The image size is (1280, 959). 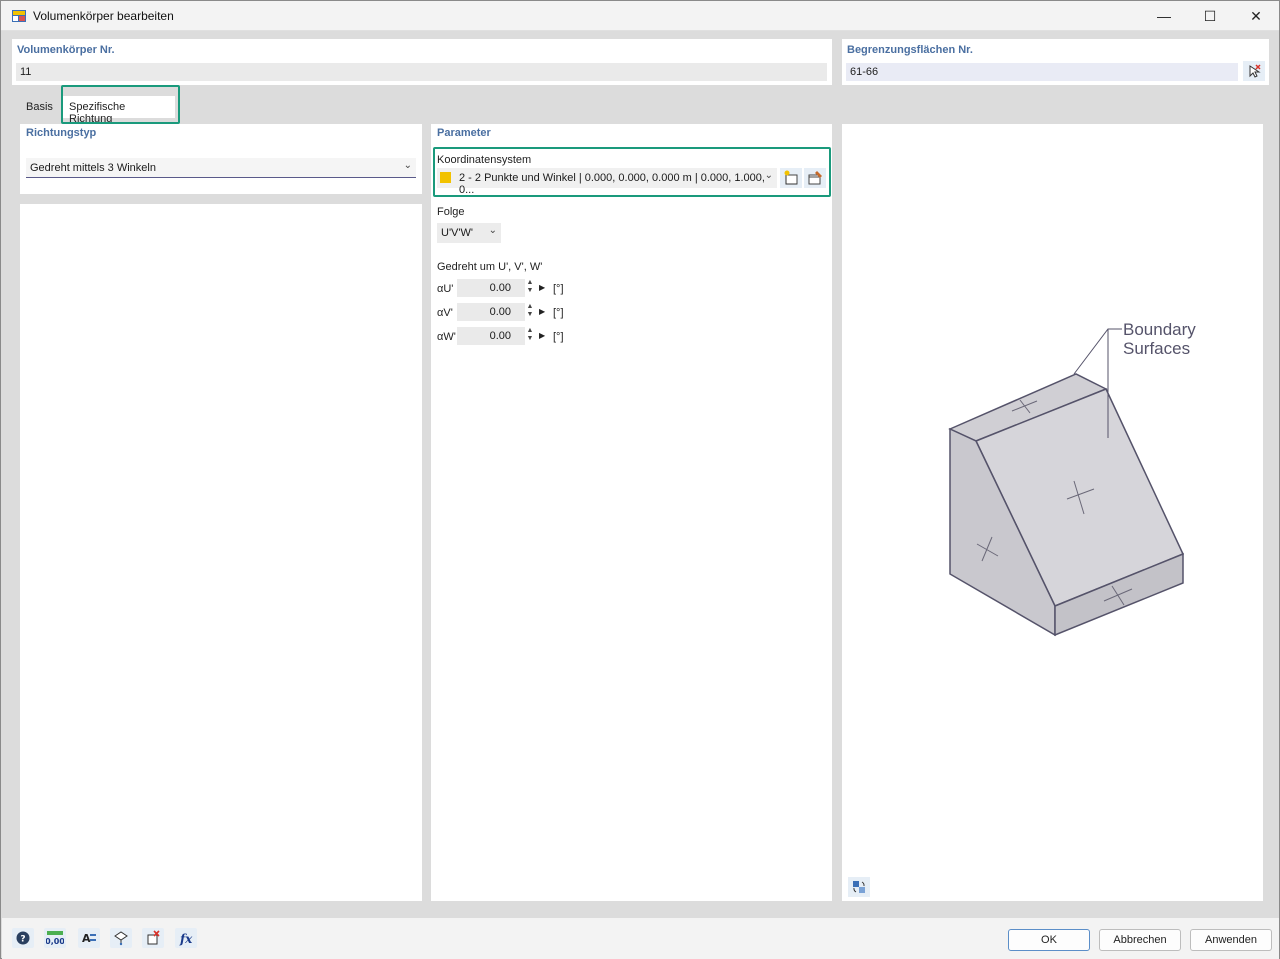 What do you see at coordinates (451, 212) in the screenshot?
I see `sequence-label: Folge` at bounding box center [451, 212].